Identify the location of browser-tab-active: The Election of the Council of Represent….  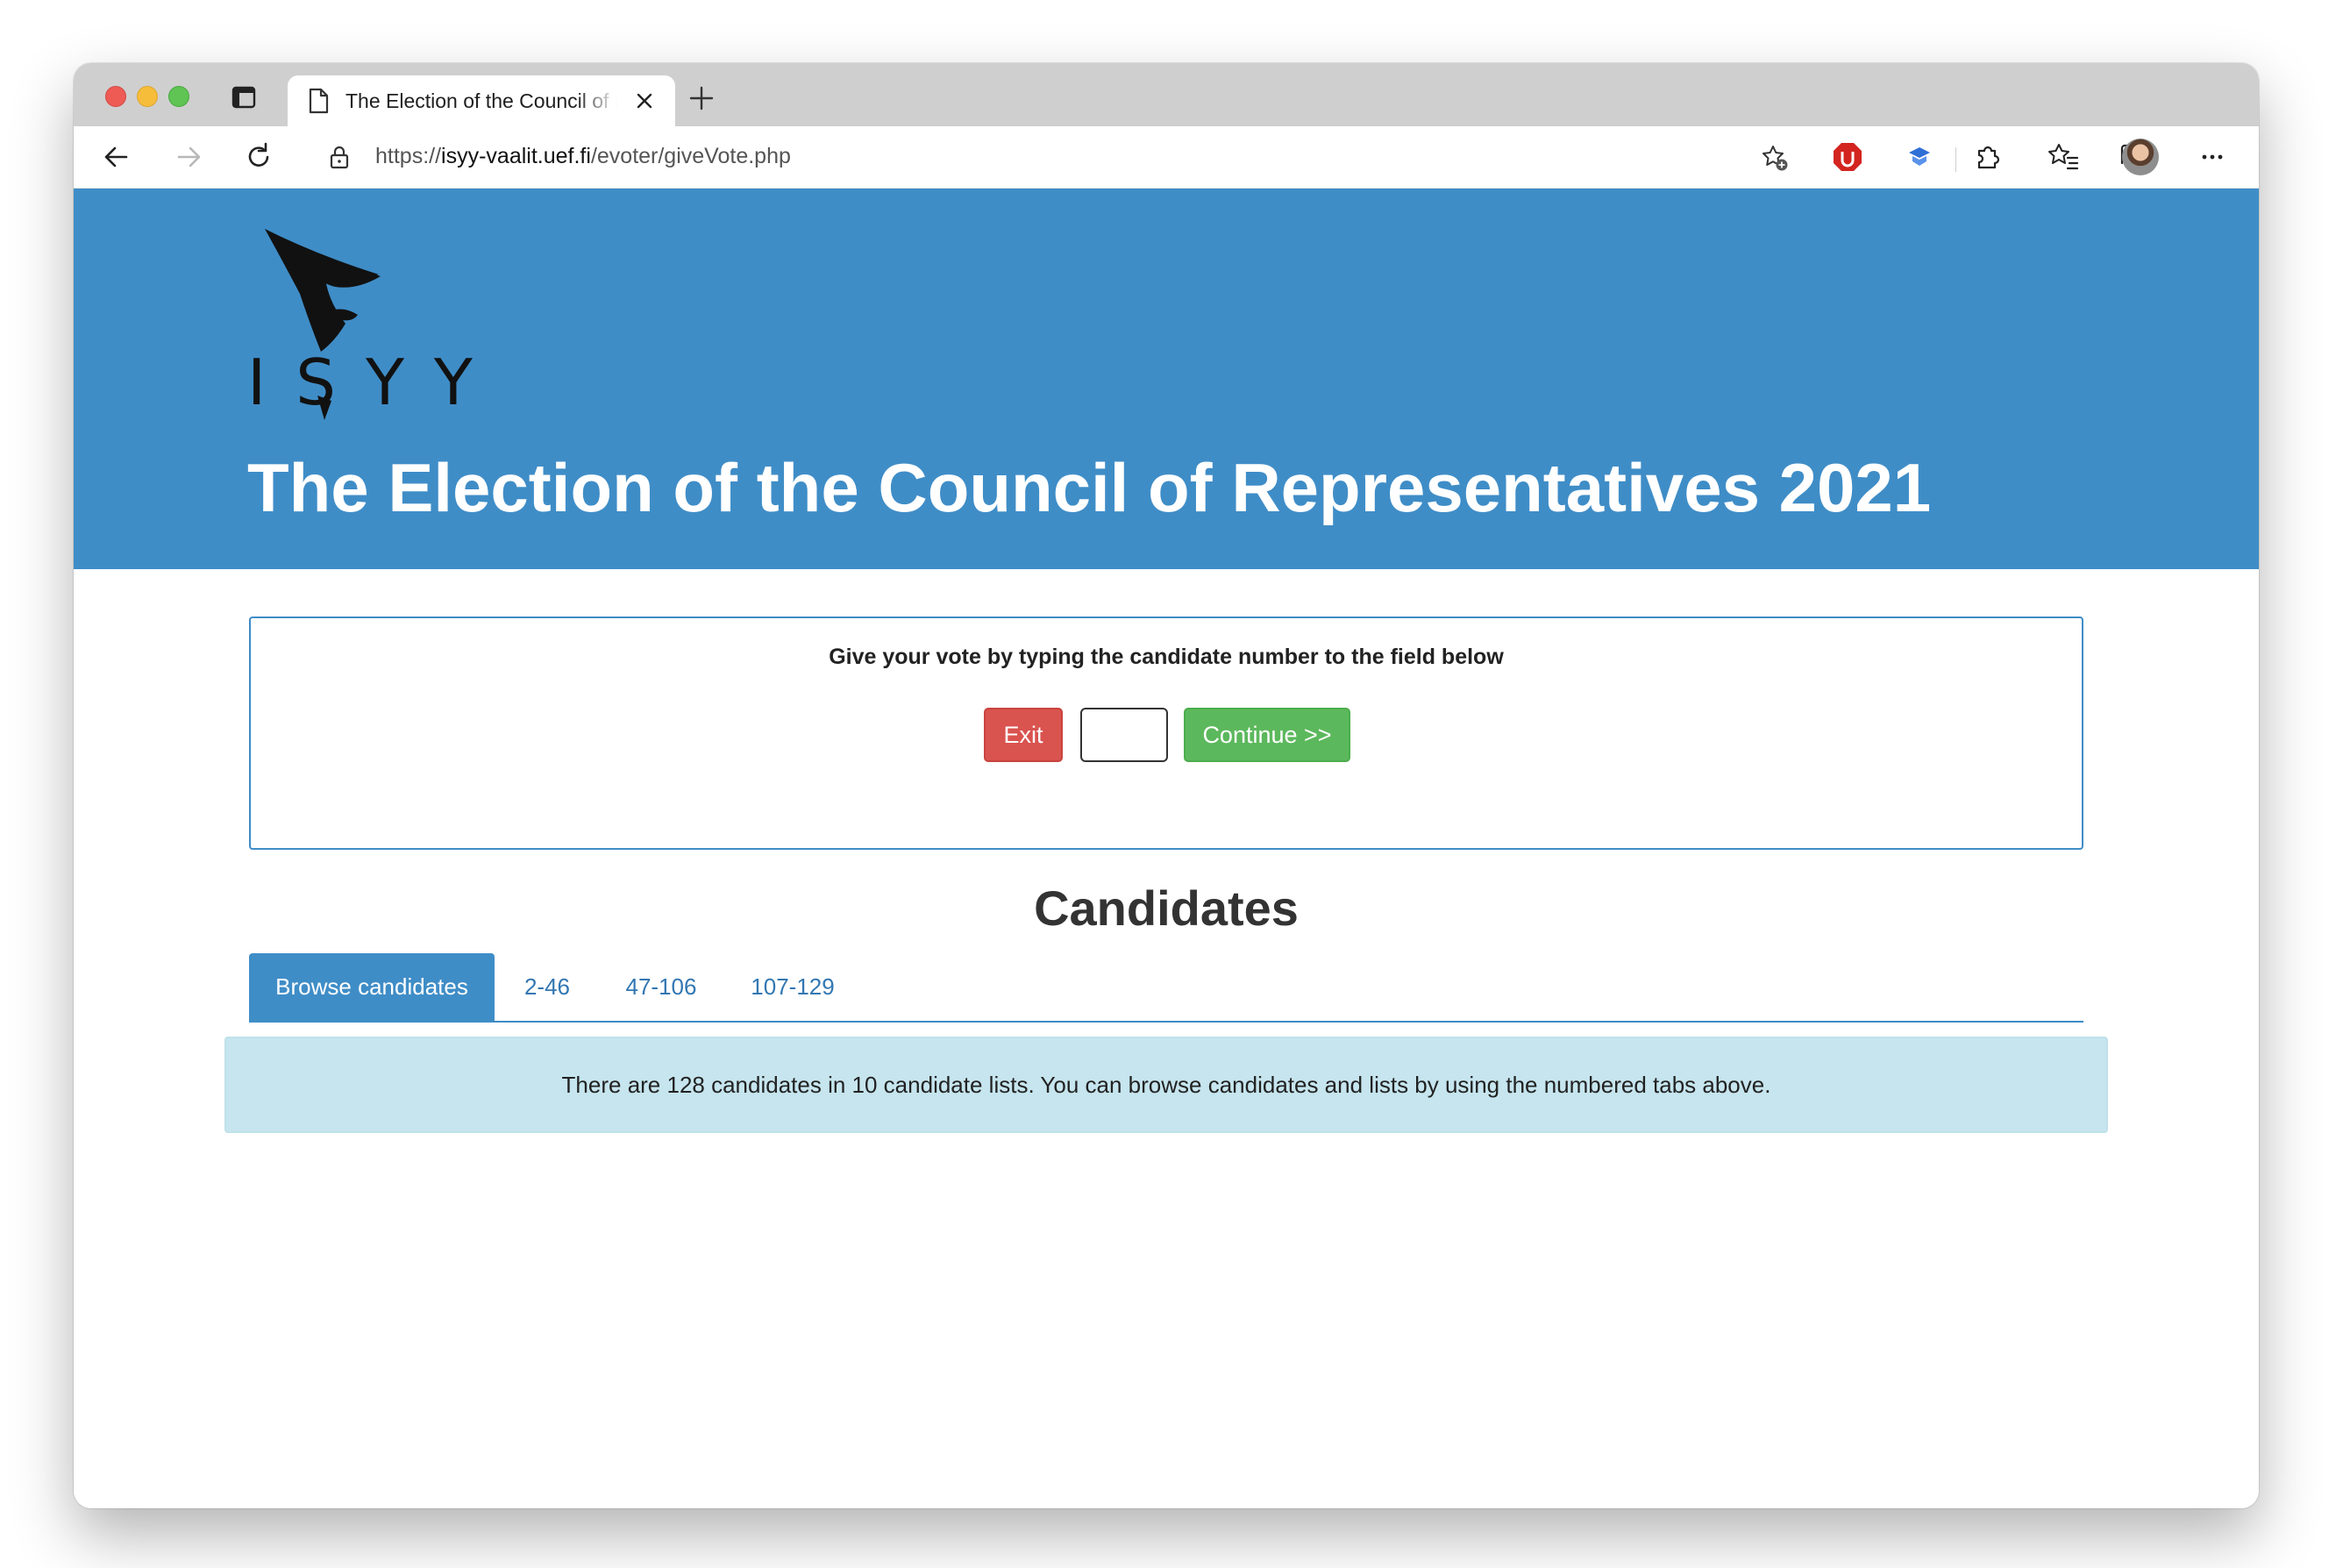
(481, 101).